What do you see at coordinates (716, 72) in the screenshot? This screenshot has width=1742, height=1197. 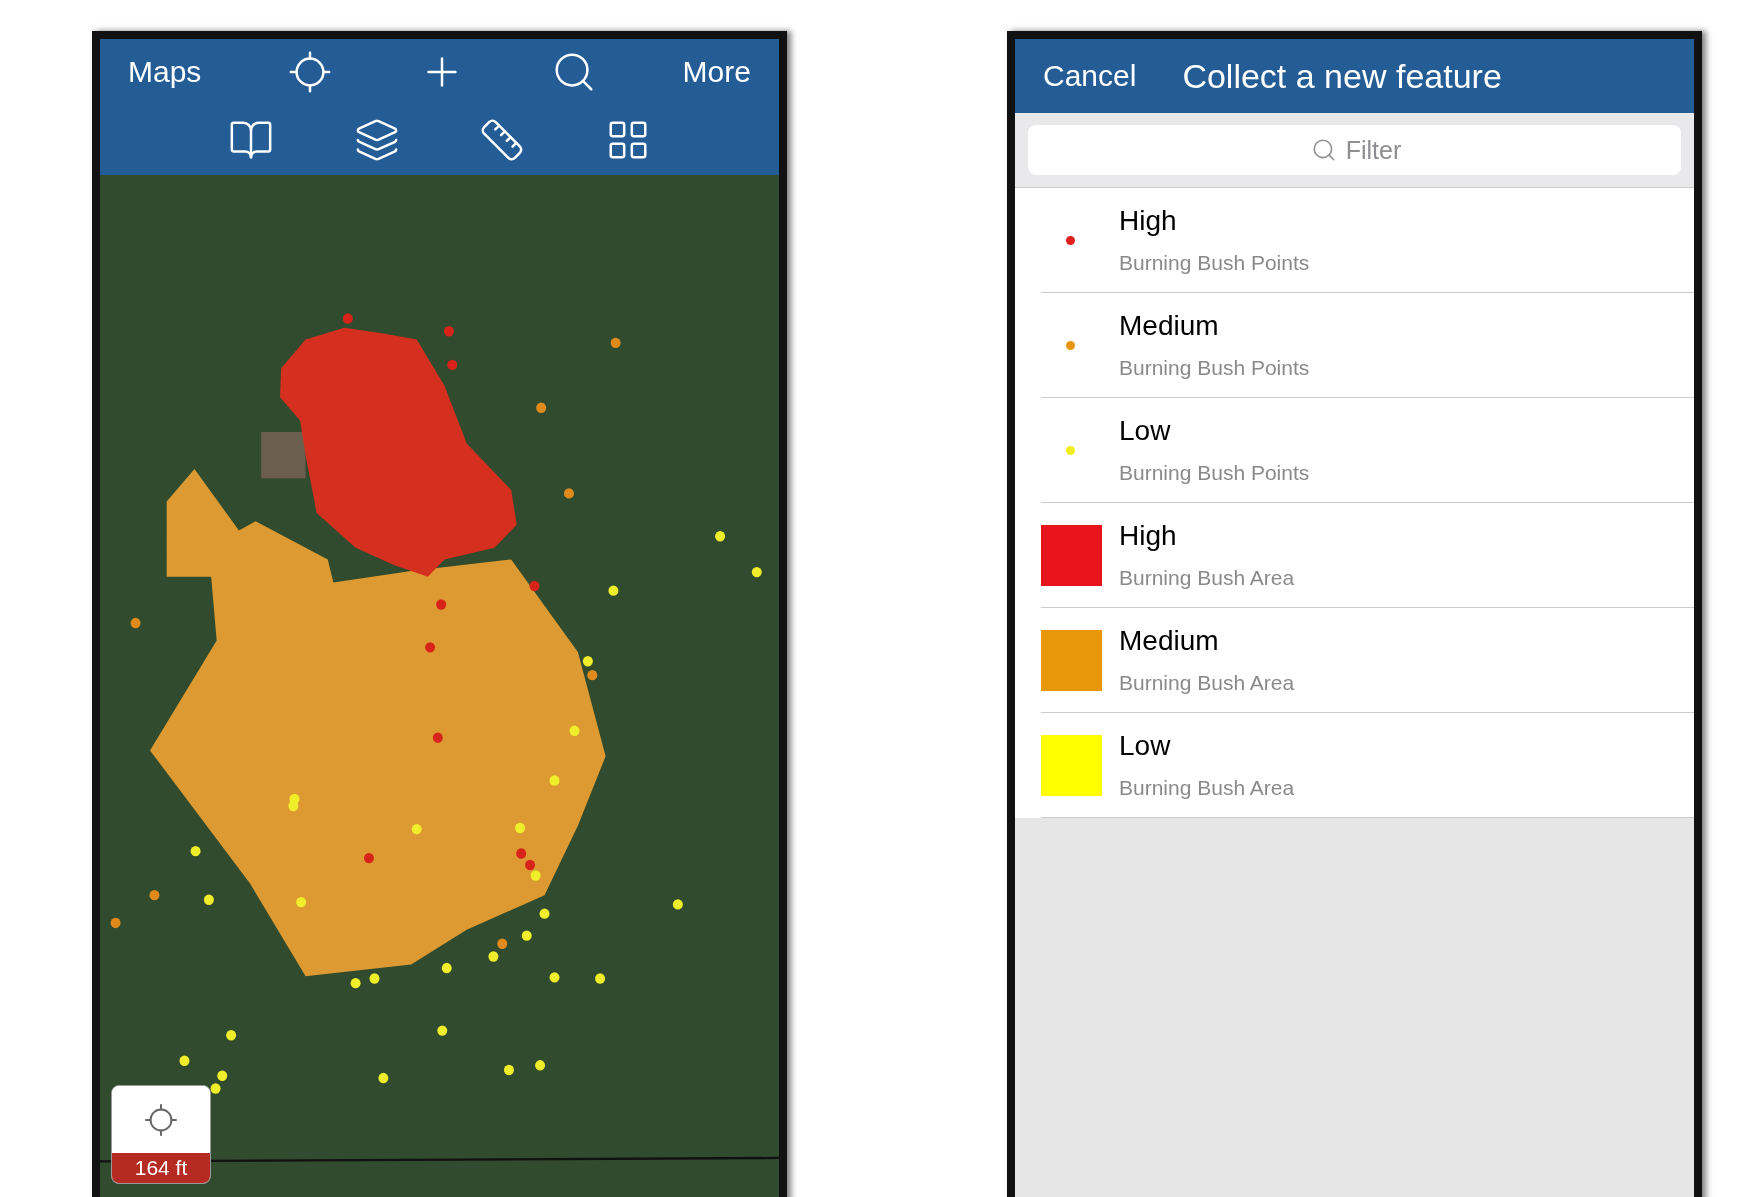 I see `more-button: More` at bounding box center [716, 72].